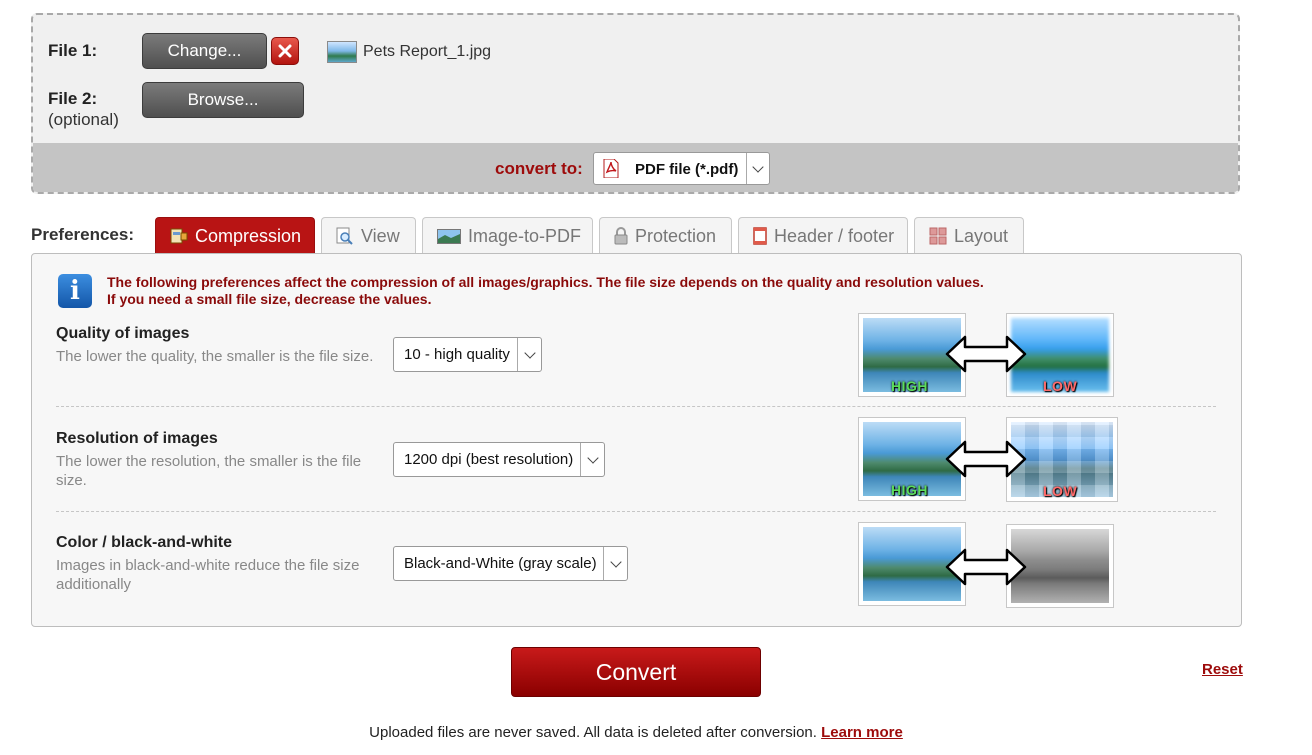  What do you see at coordinates (457, 354) in the screenshot?
I see `quality-value: 10 - high quality` at bounding box center [457, 354].